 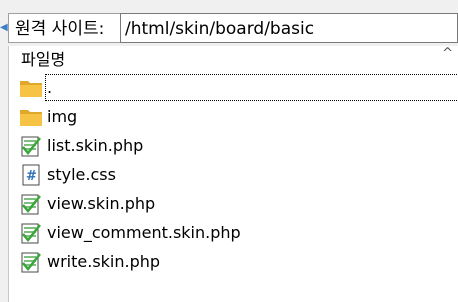 What do you see at coordinates (233, 116) in the screenshot?
I see `list-item: img` at bounding box center [233, 116].